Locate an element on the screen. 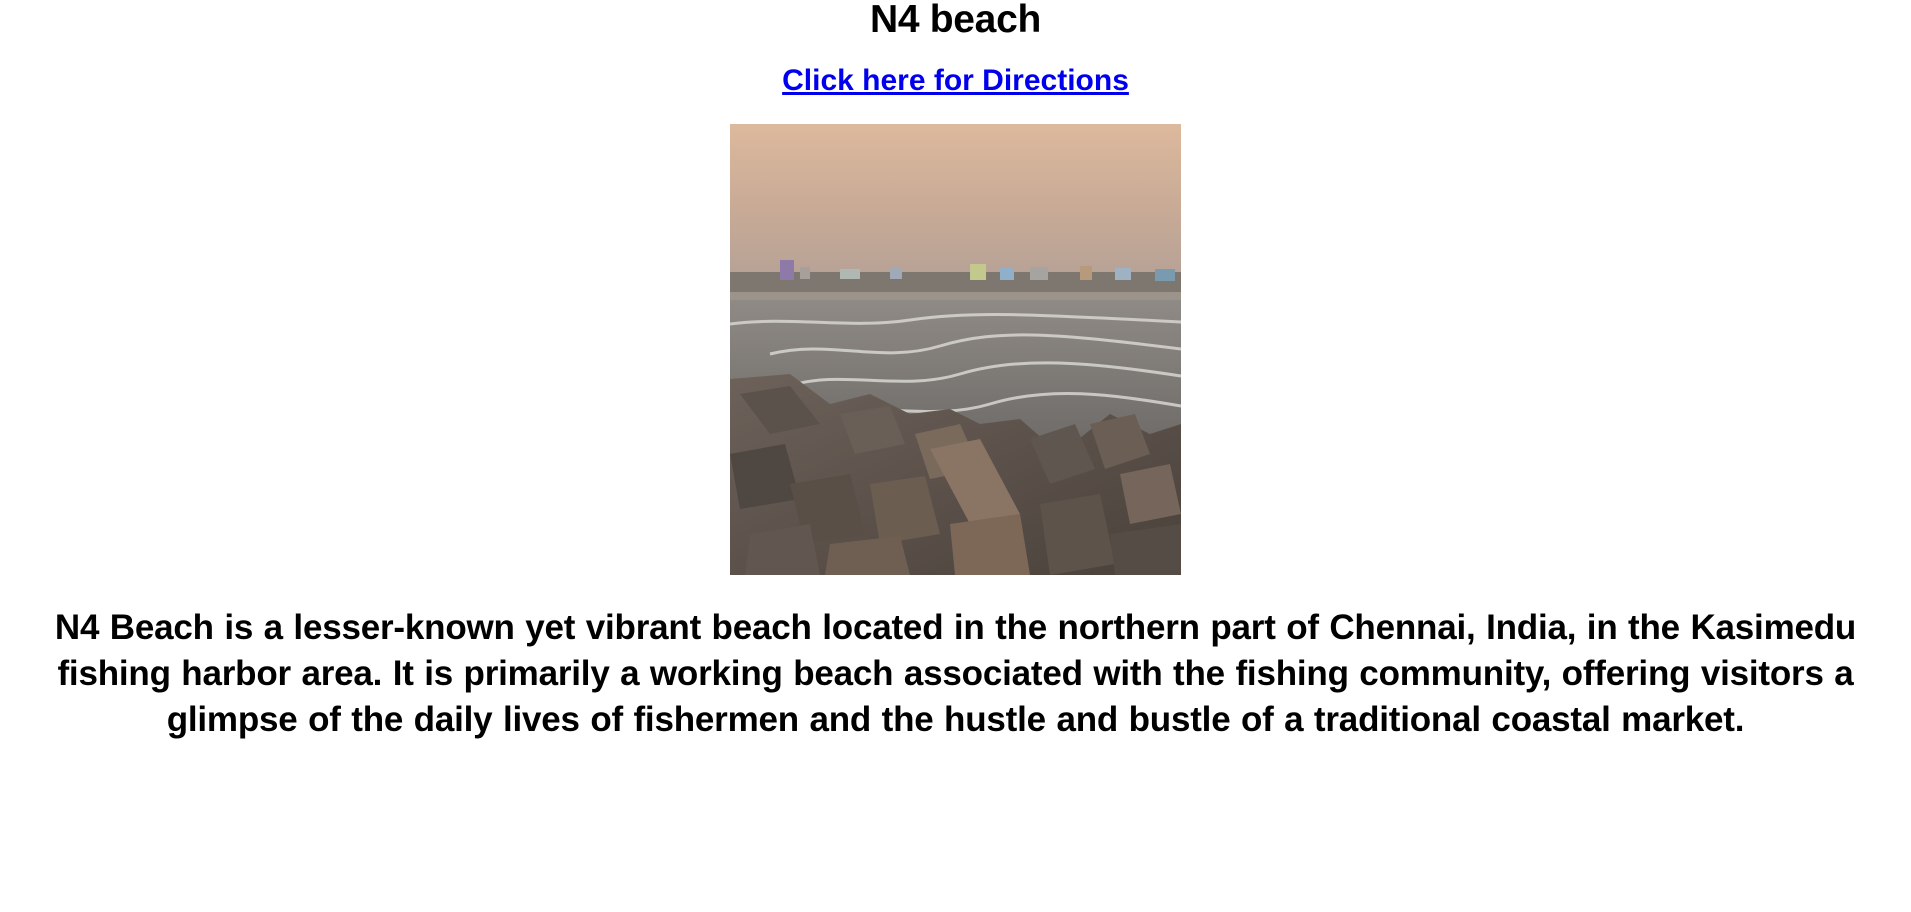 The height and width of the screenshot is (912, 1911). directions-link: Click here for Directions is located at coordinates (955, 80).